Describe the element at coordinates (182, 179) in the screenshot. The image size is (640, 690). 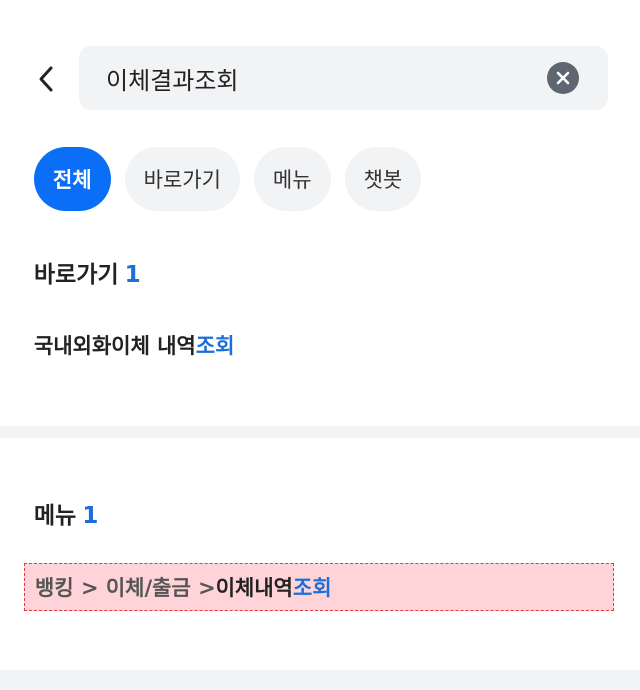
I see `tab-shortcuts: 바로가기` at that location.